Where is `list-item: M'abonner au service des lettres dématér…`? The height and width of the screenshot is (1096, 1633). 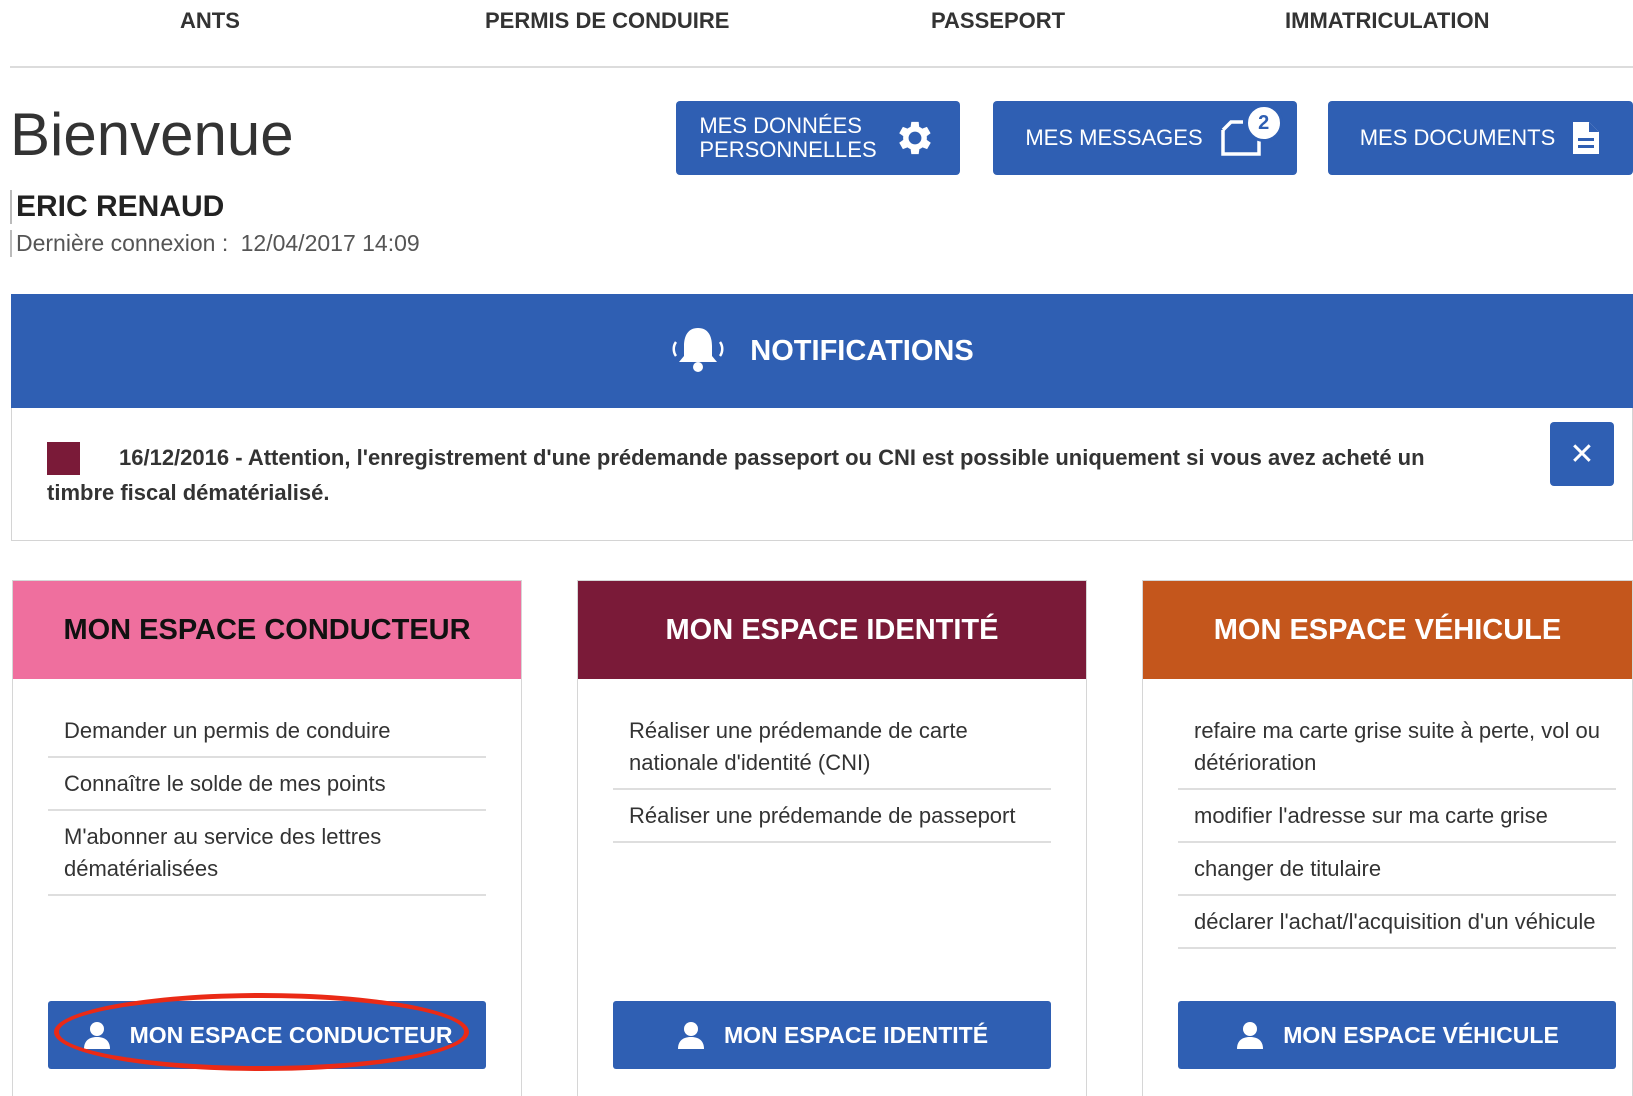 list-item: M'abonner au service des lettres dématér… is located at coordinates (267, 853).